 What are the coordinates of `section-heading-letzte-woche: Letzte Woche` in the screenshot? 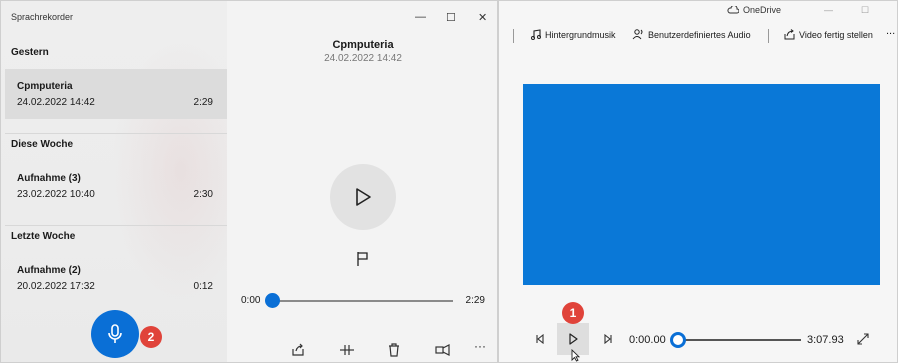 It's located at (43, 236).